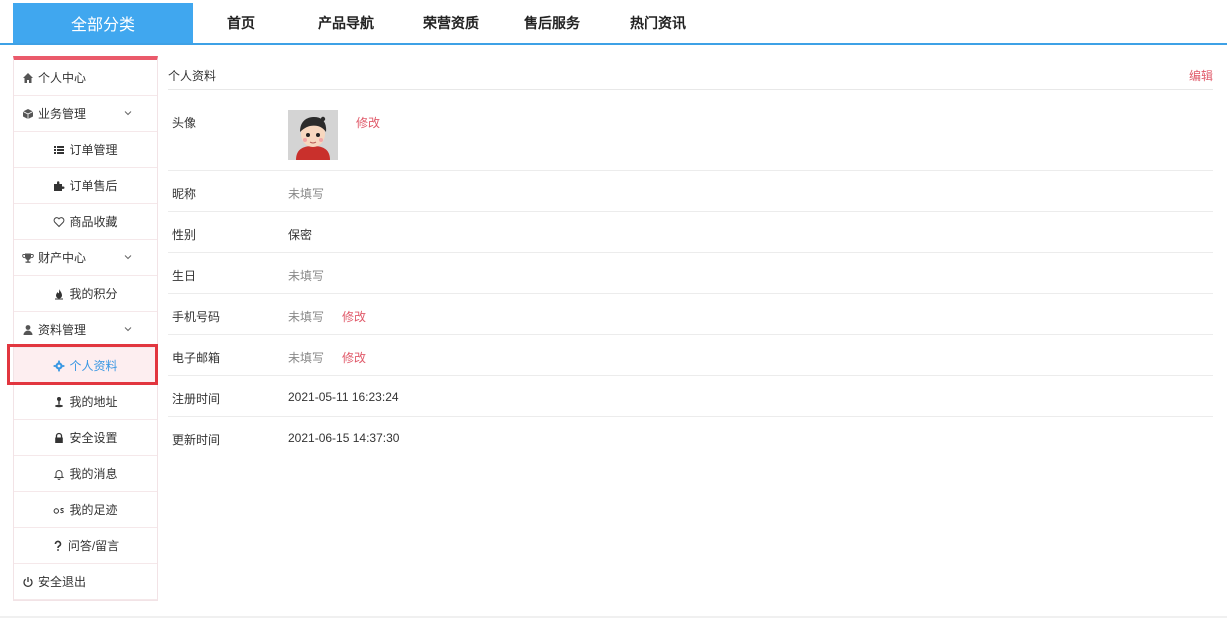  I want to click on location-pin-icon, so click(59, 401).